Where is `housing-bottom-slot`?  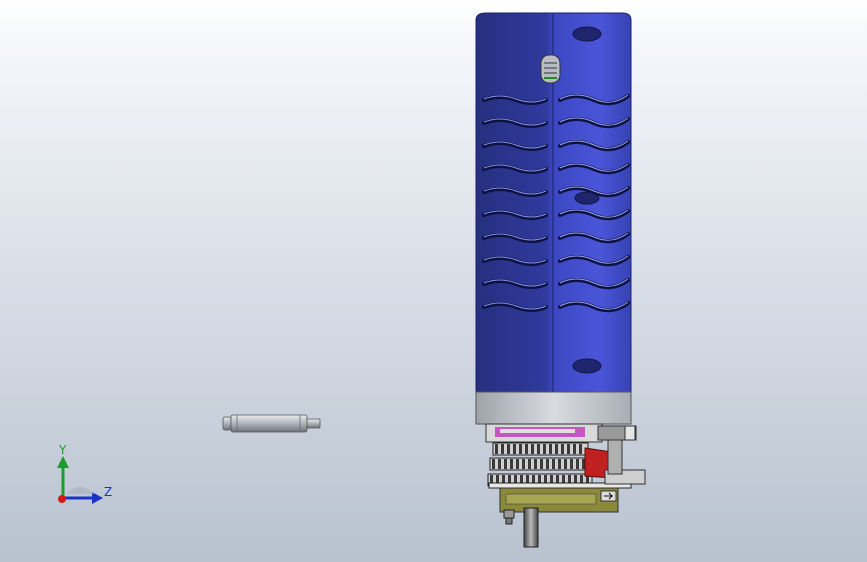 housing-bottom-slot is located at coordinates (587, 366).